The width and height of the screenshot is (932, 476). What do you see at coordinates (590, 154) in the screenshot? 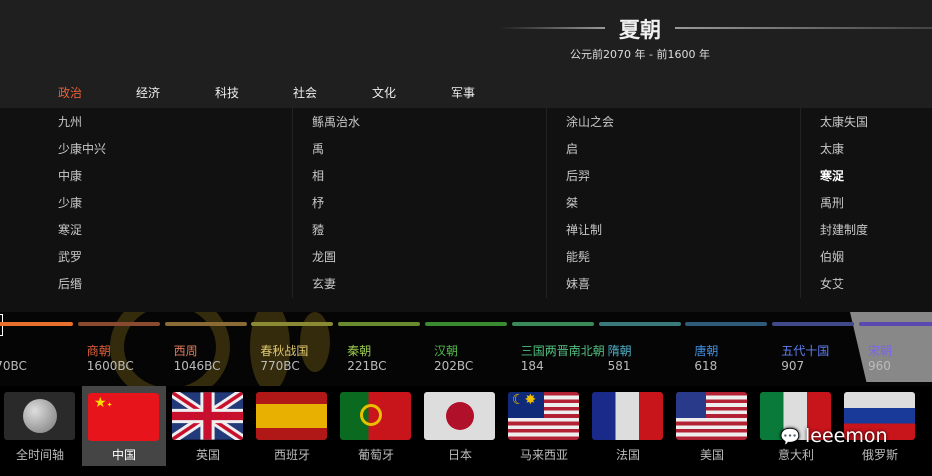
I see `menu-item: 启` at bounding box center [590, 154].